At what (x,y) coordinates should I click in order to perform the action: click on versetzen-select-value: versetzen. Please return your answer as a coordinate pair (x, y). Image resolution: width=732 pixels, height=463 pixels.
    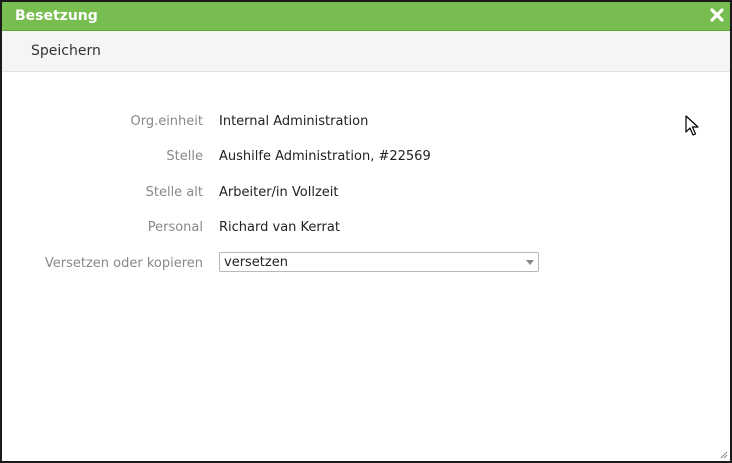
    Looking at the image, I should click on (256, 262).